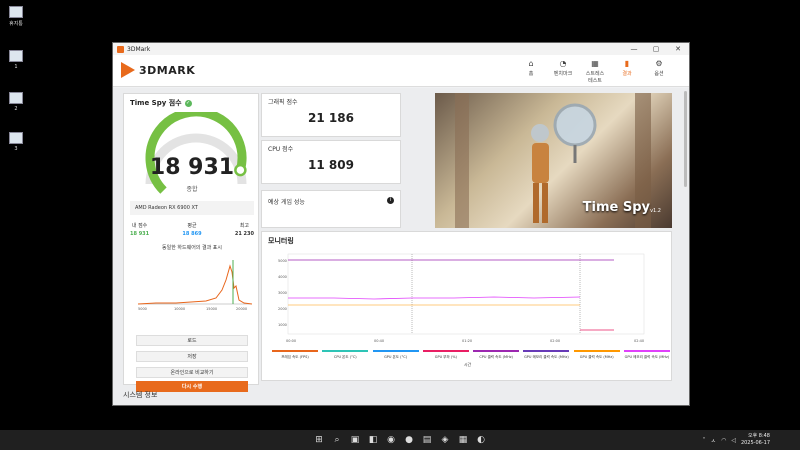 This screenshot has width=800, height=450. What do you see at coordinates (331, 162) in the screenshot?
I see `cpu-score-card: CPU 점수 11 809` at bounding box center [331, 162].